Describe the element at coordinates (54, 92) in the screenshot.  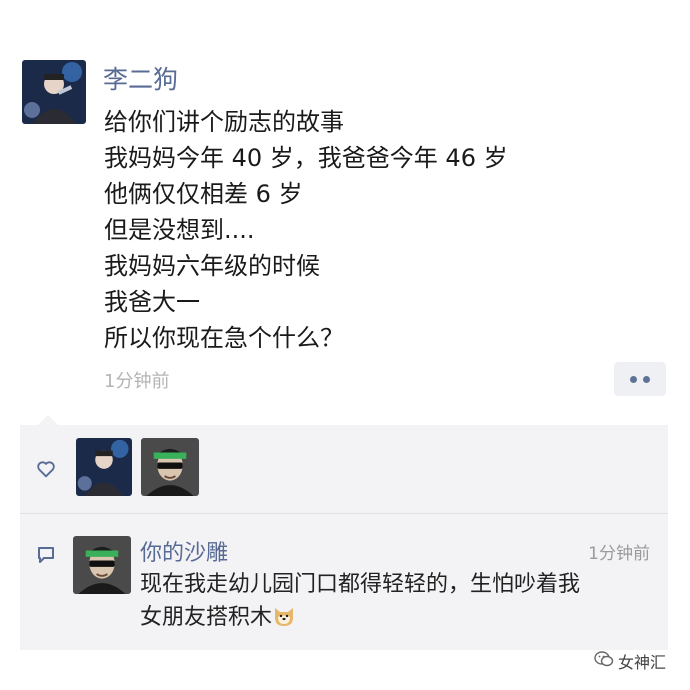
I see `poster-avatar` at that location.